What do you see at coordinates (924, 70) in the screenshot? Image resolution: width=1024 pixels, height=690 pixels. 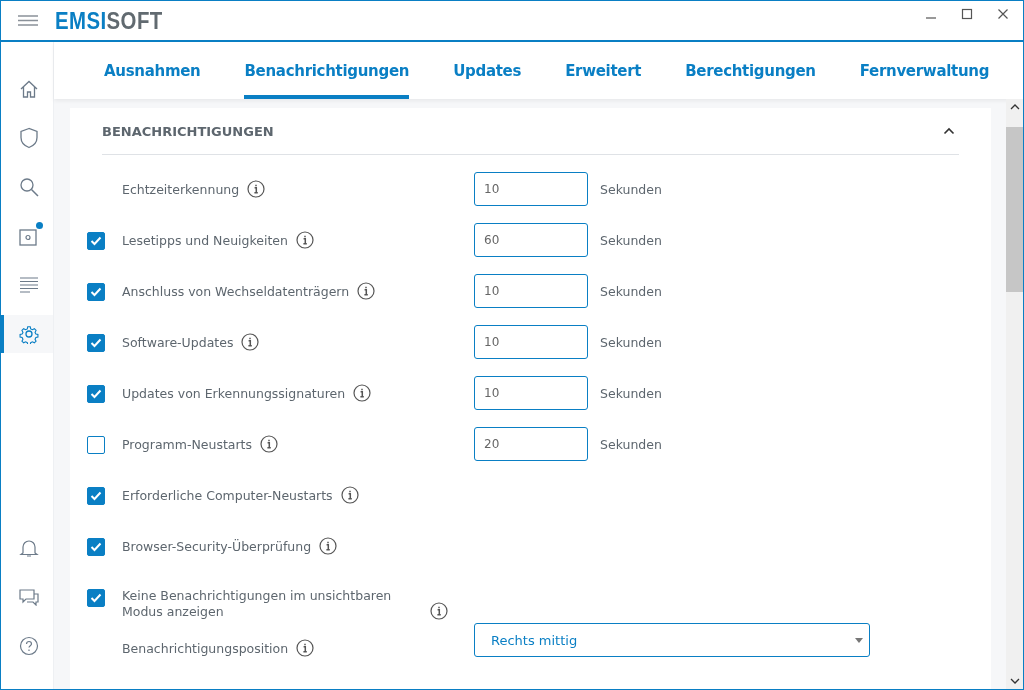 I see `tab: Fernverwaltung` at bounding box center [924, 70].